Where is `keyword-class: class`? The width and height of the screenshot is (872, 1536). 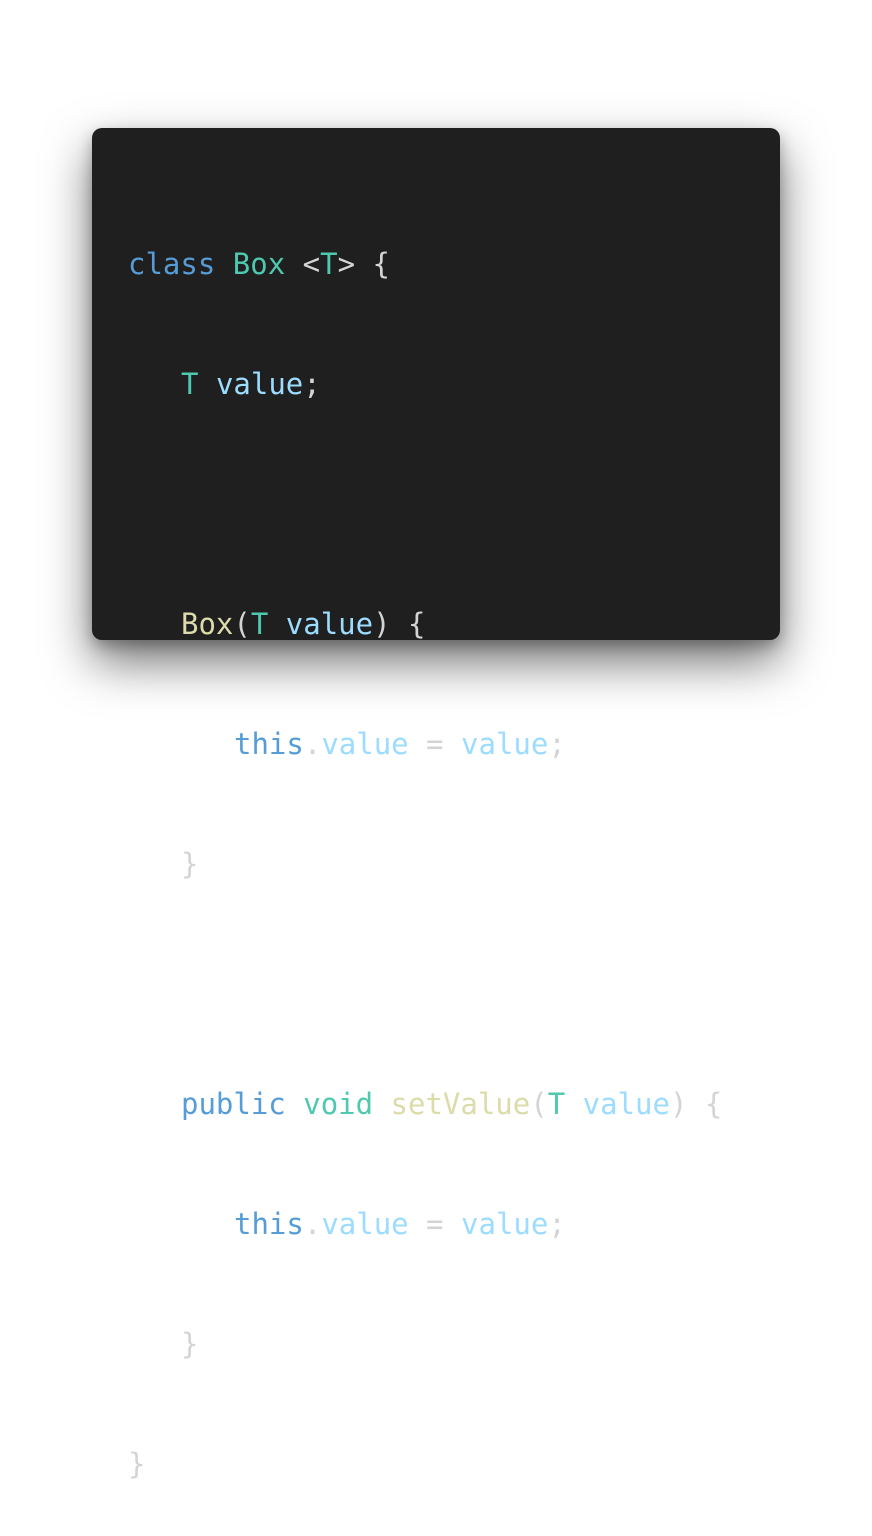
keyword-class: class is located at coordinates (172, 264).